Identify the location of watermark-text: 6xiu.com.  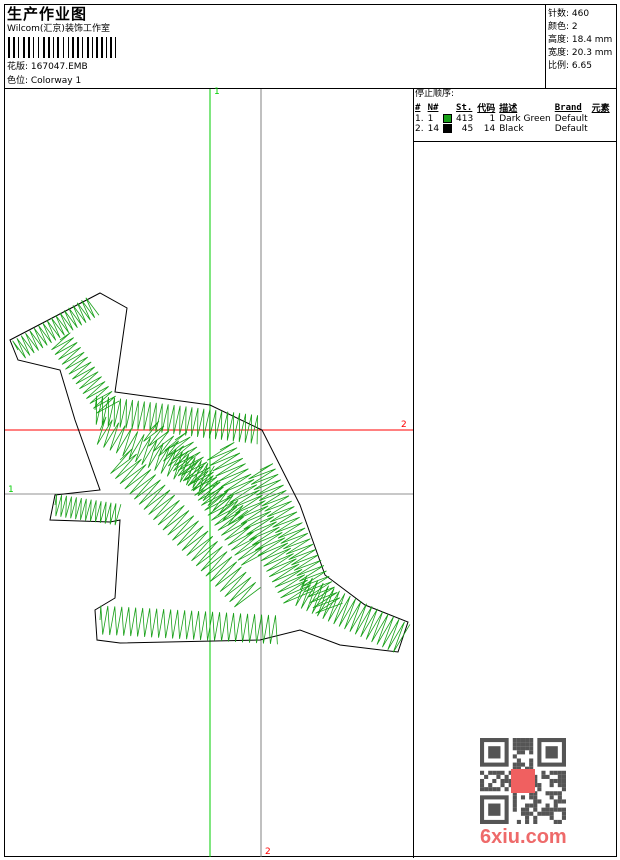
(523, 837).